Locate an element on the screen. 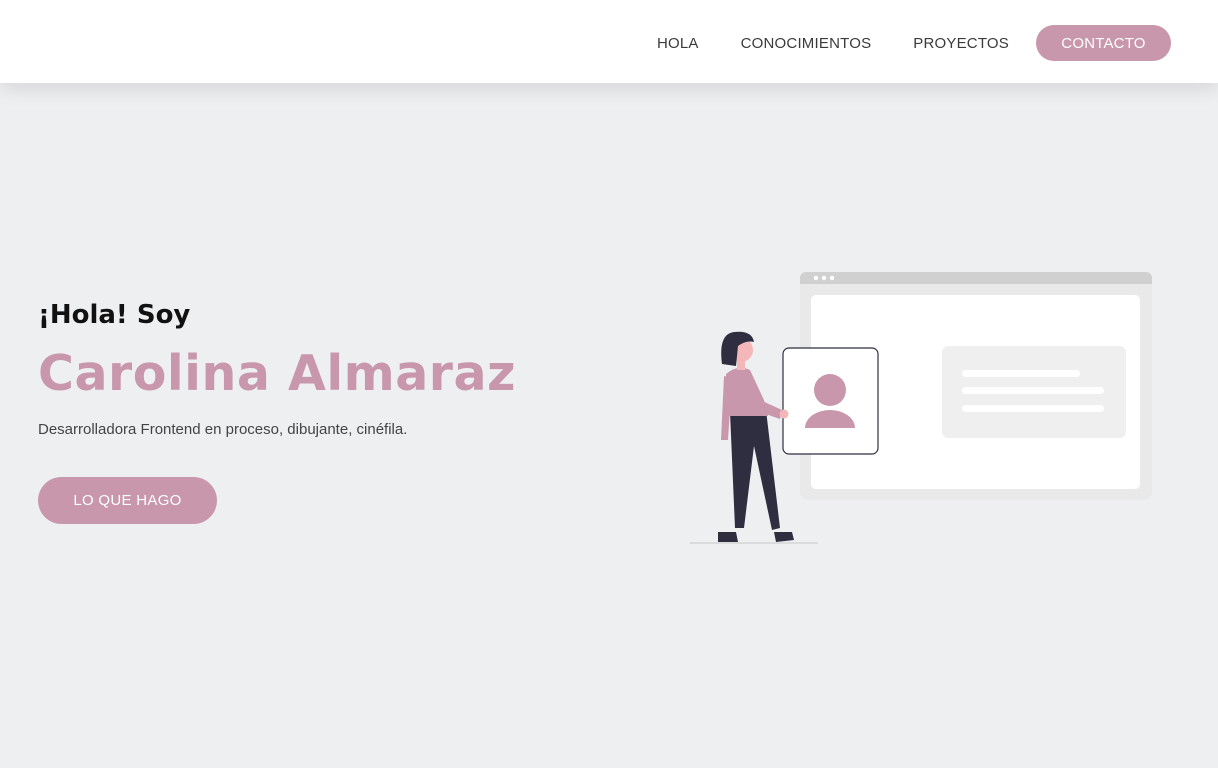 The image size is (1218, 768). contact-button: CONTACTO is located at coordinates (1103, 43).